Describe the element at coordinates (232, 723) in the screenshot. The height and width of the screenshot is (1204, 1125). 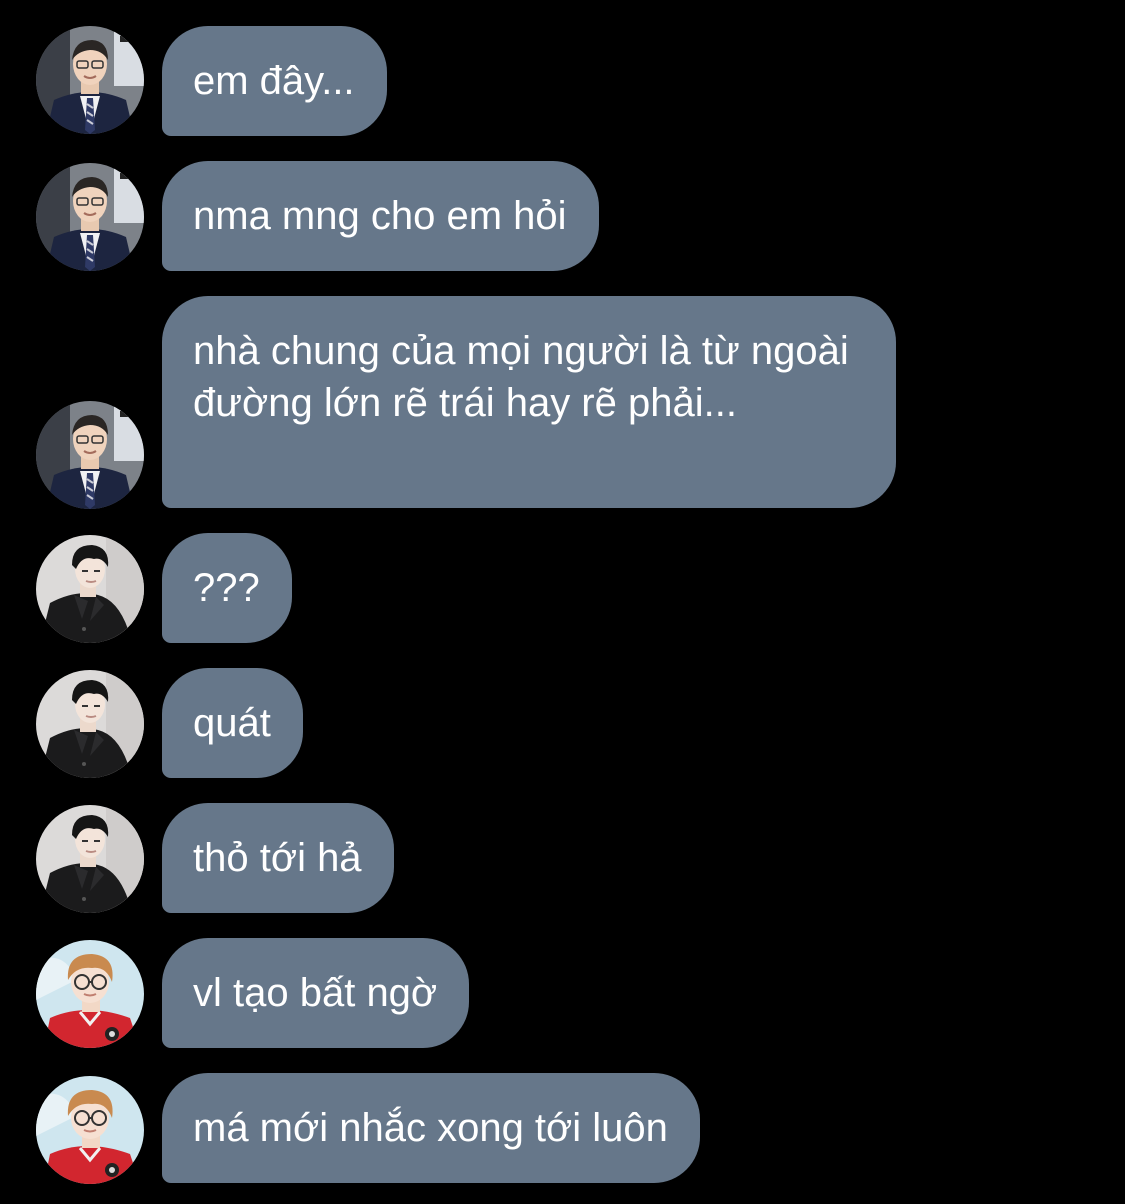
I see `message-bubble: quát` at that location.